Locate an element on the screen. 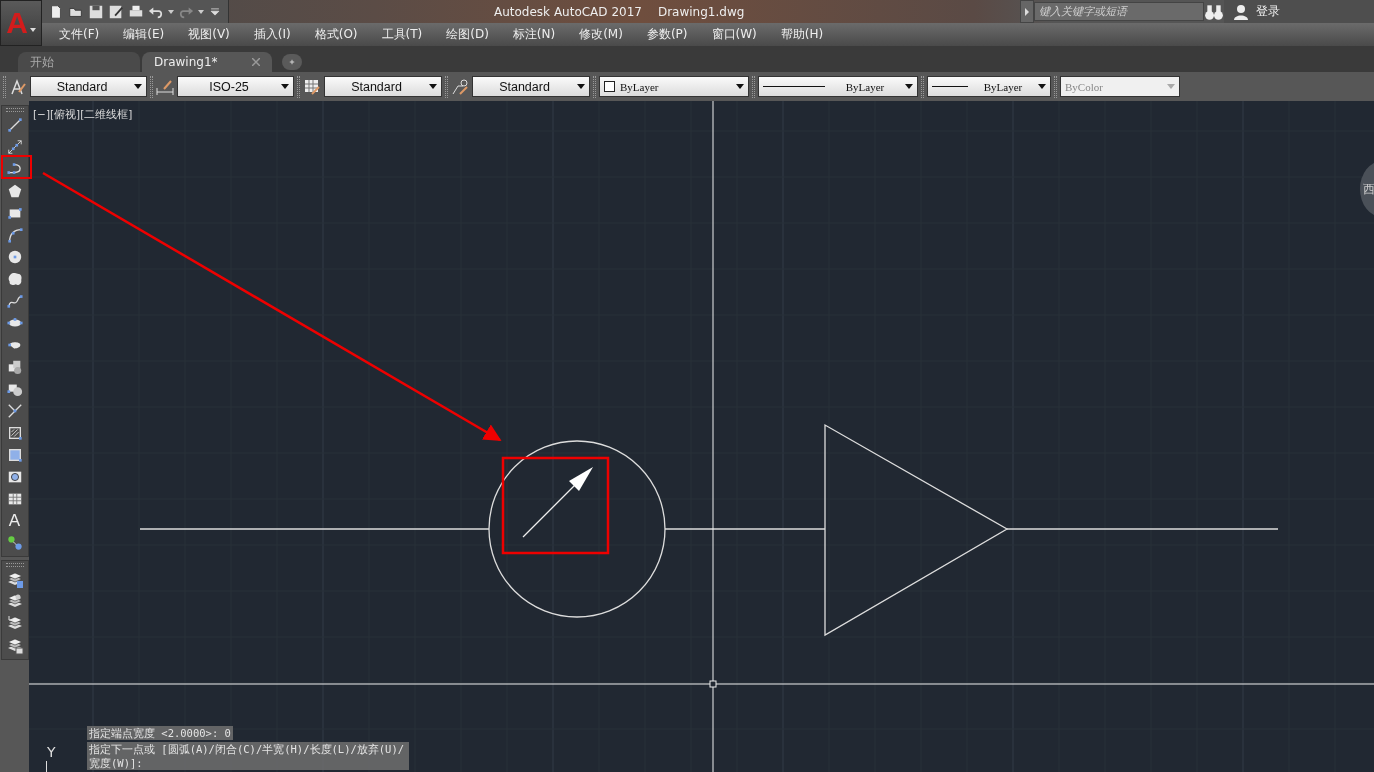 The width and height of the screenshot is (1374, 772). menu-item: 窗口(W) is located at coordinates (734, 34).